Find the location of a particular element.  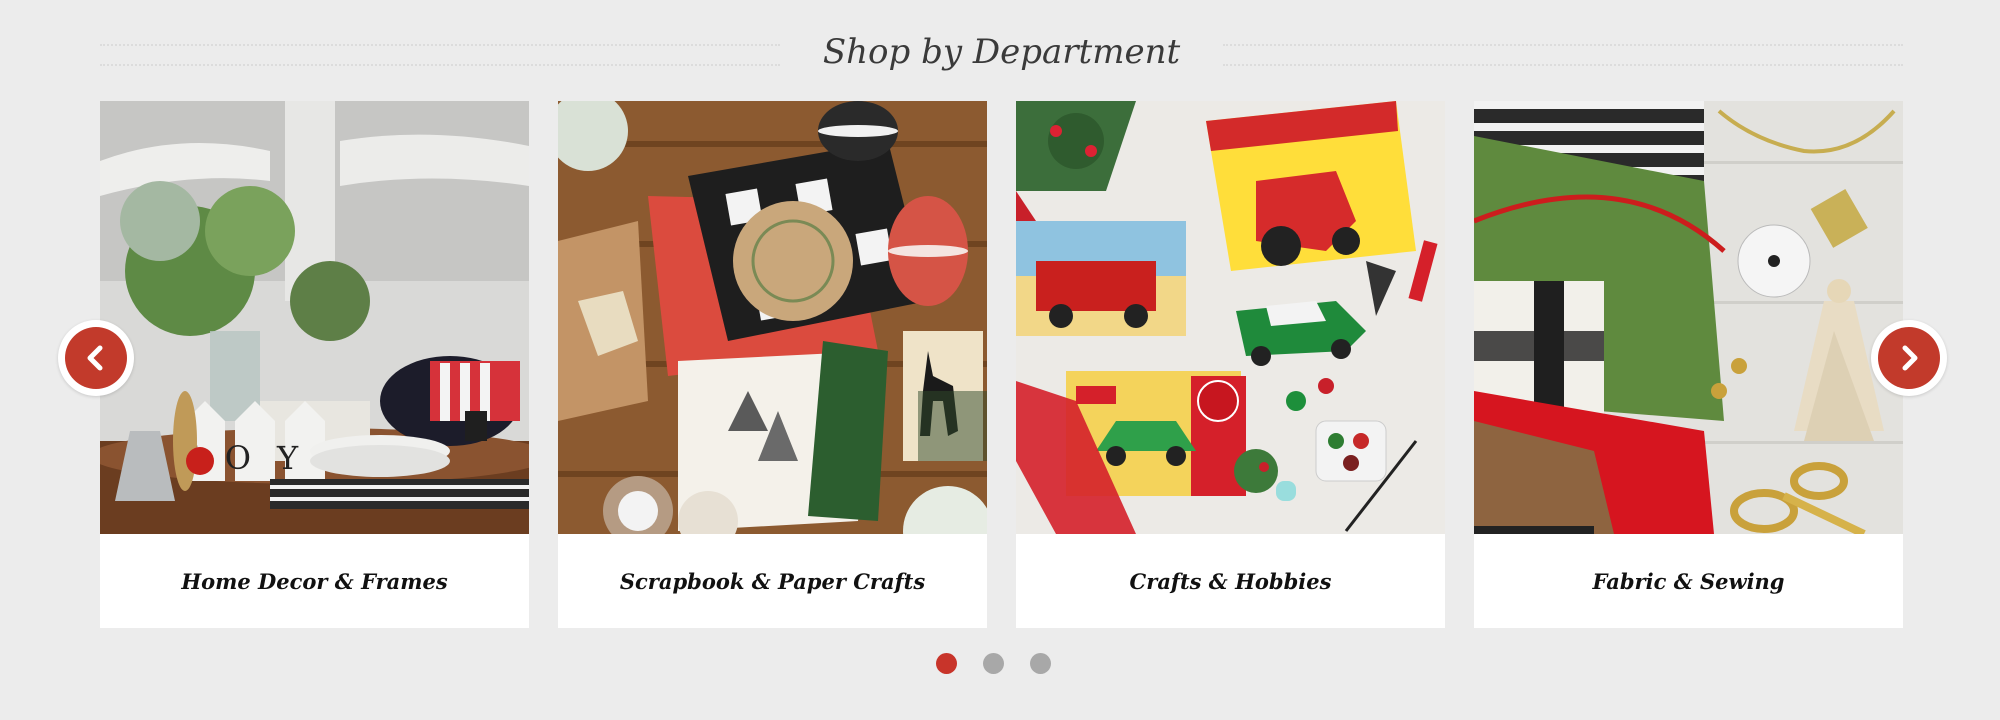

header-rule-right is located at coordinates (1563, 55).